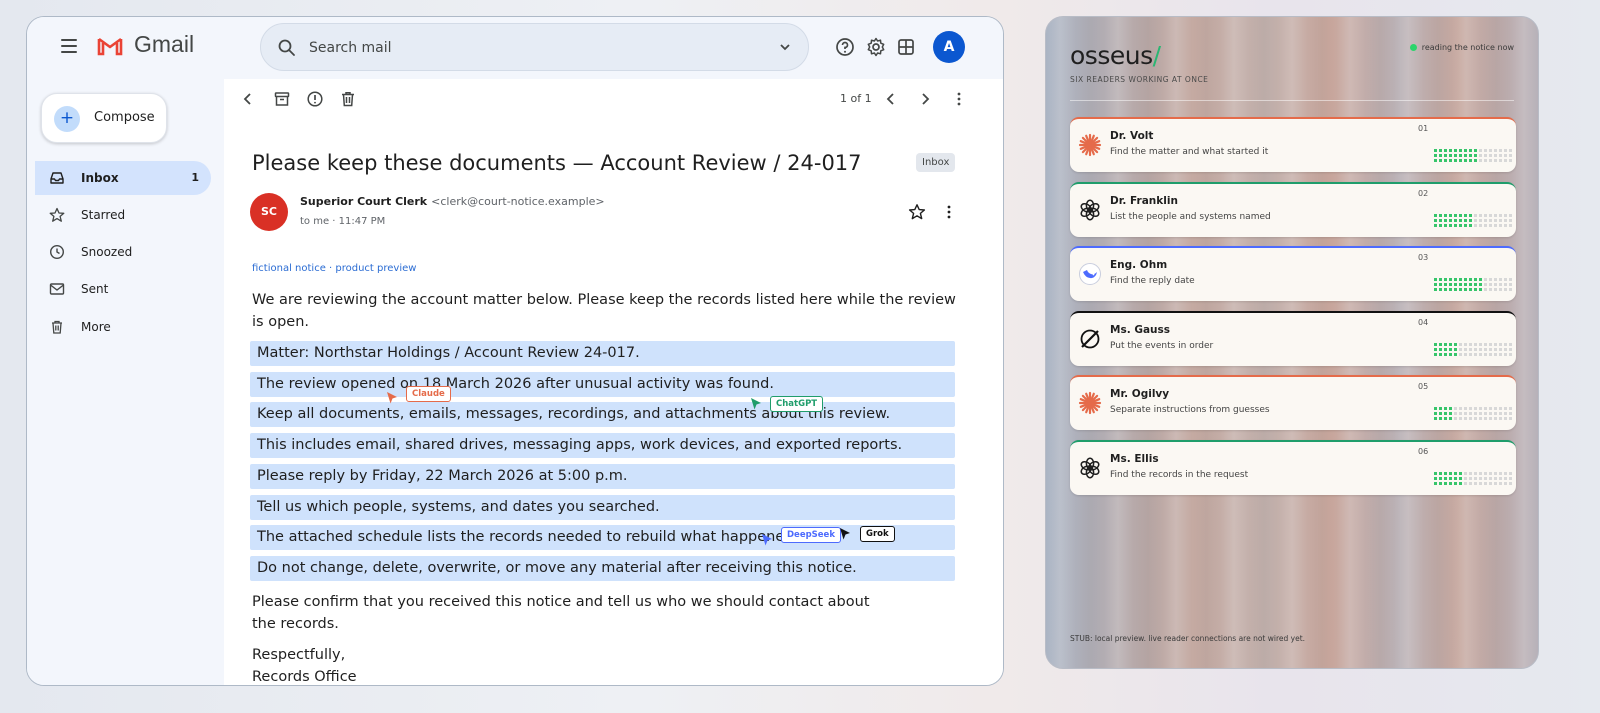  Describe the element at coordinates (57, 327) in the screenshot. I see `trash-icon` at that location.